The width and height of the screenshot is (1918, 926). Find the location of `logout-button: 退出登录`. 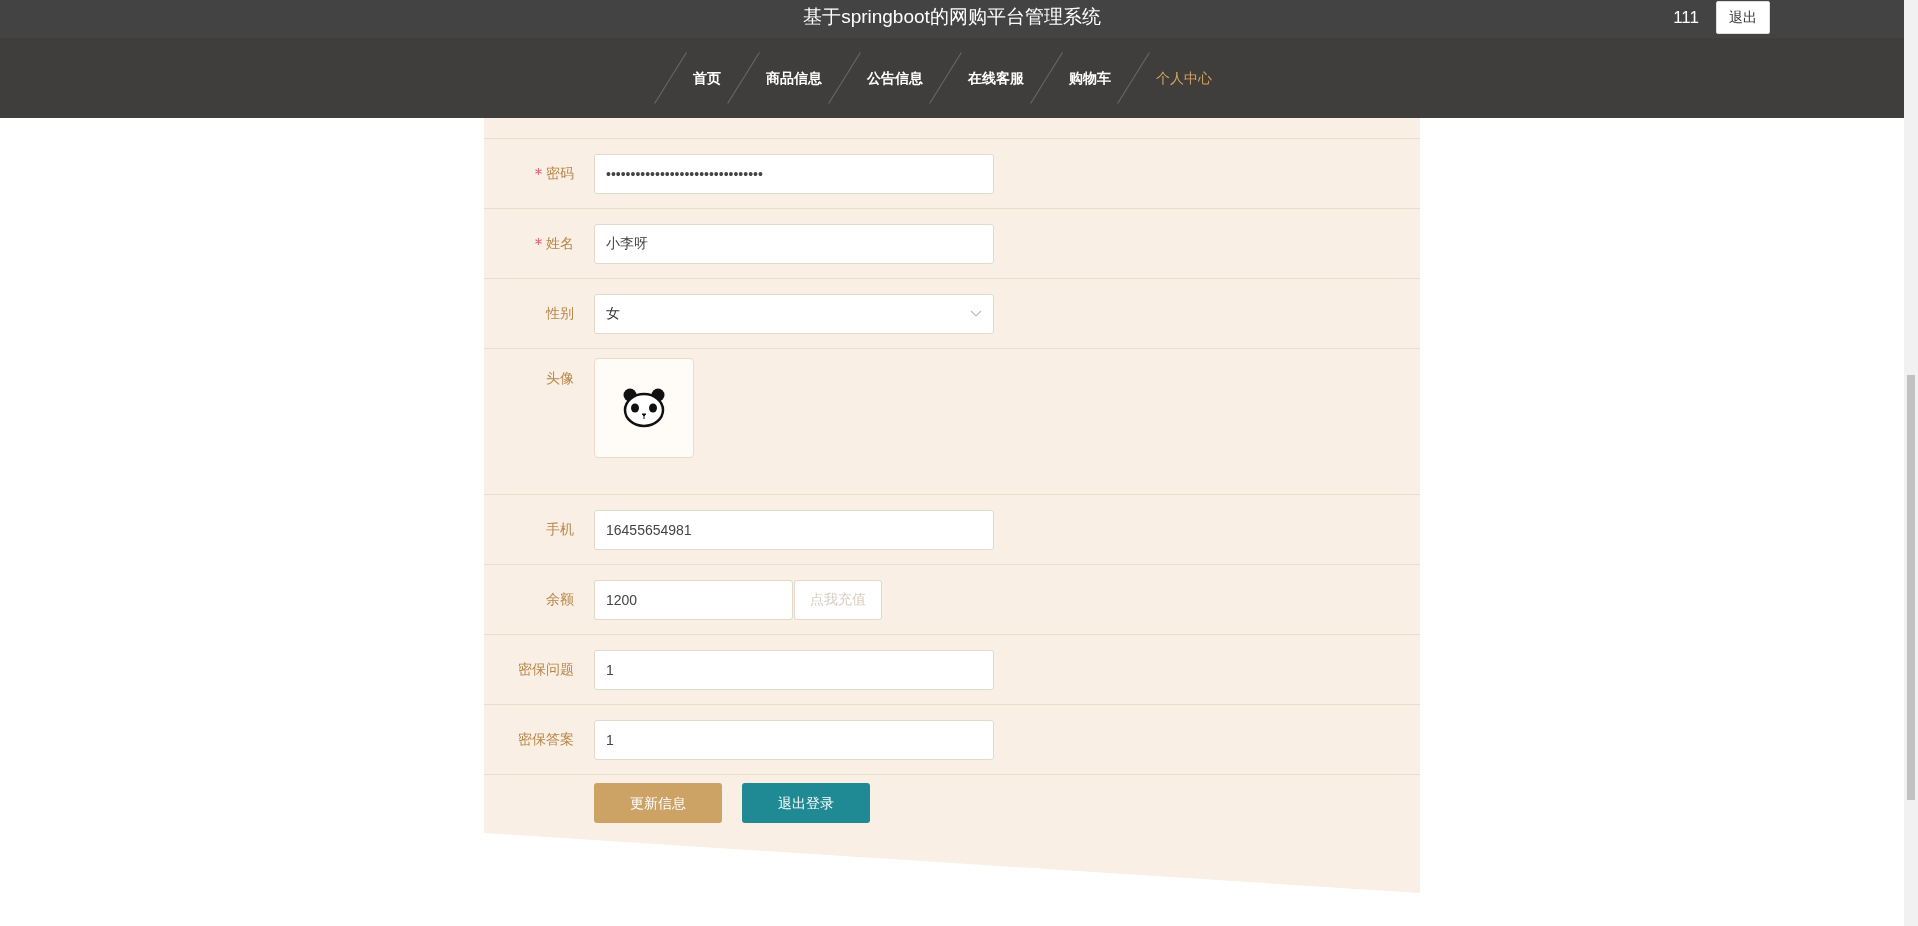

logout-button: 退出登录 is located at coordinates (806, 803).